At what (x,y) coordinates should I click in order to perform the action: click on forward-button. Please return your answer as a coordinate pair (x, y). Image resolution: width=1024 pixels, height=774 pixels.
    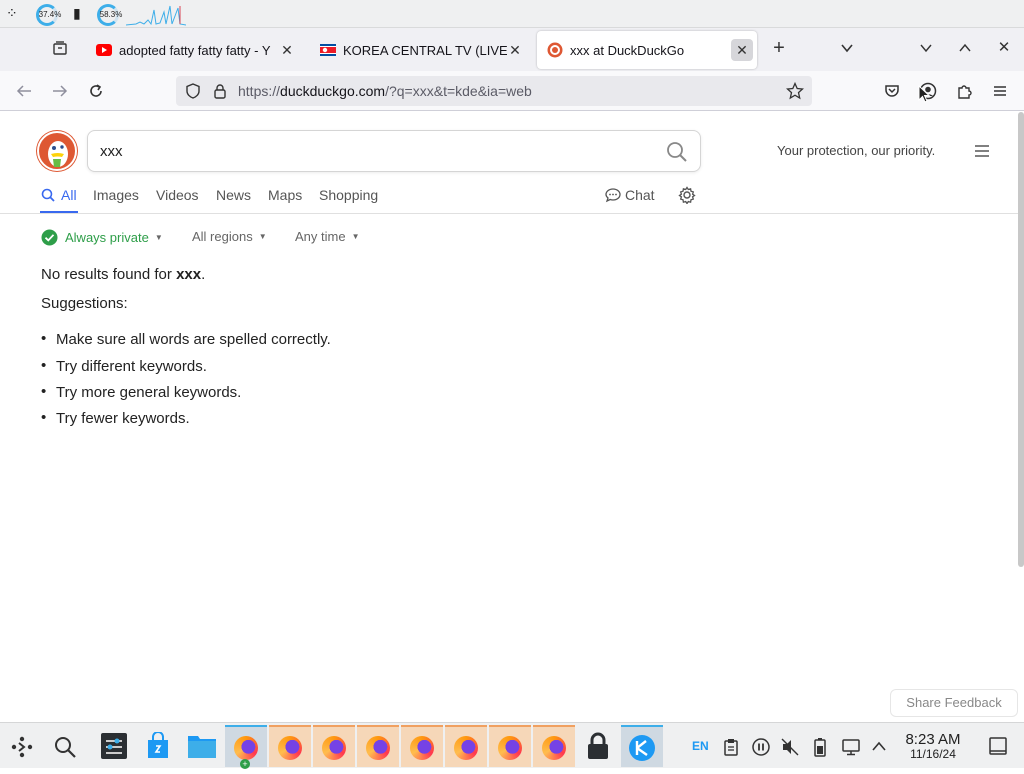
    Looking at the image, I should click on (60, 91).